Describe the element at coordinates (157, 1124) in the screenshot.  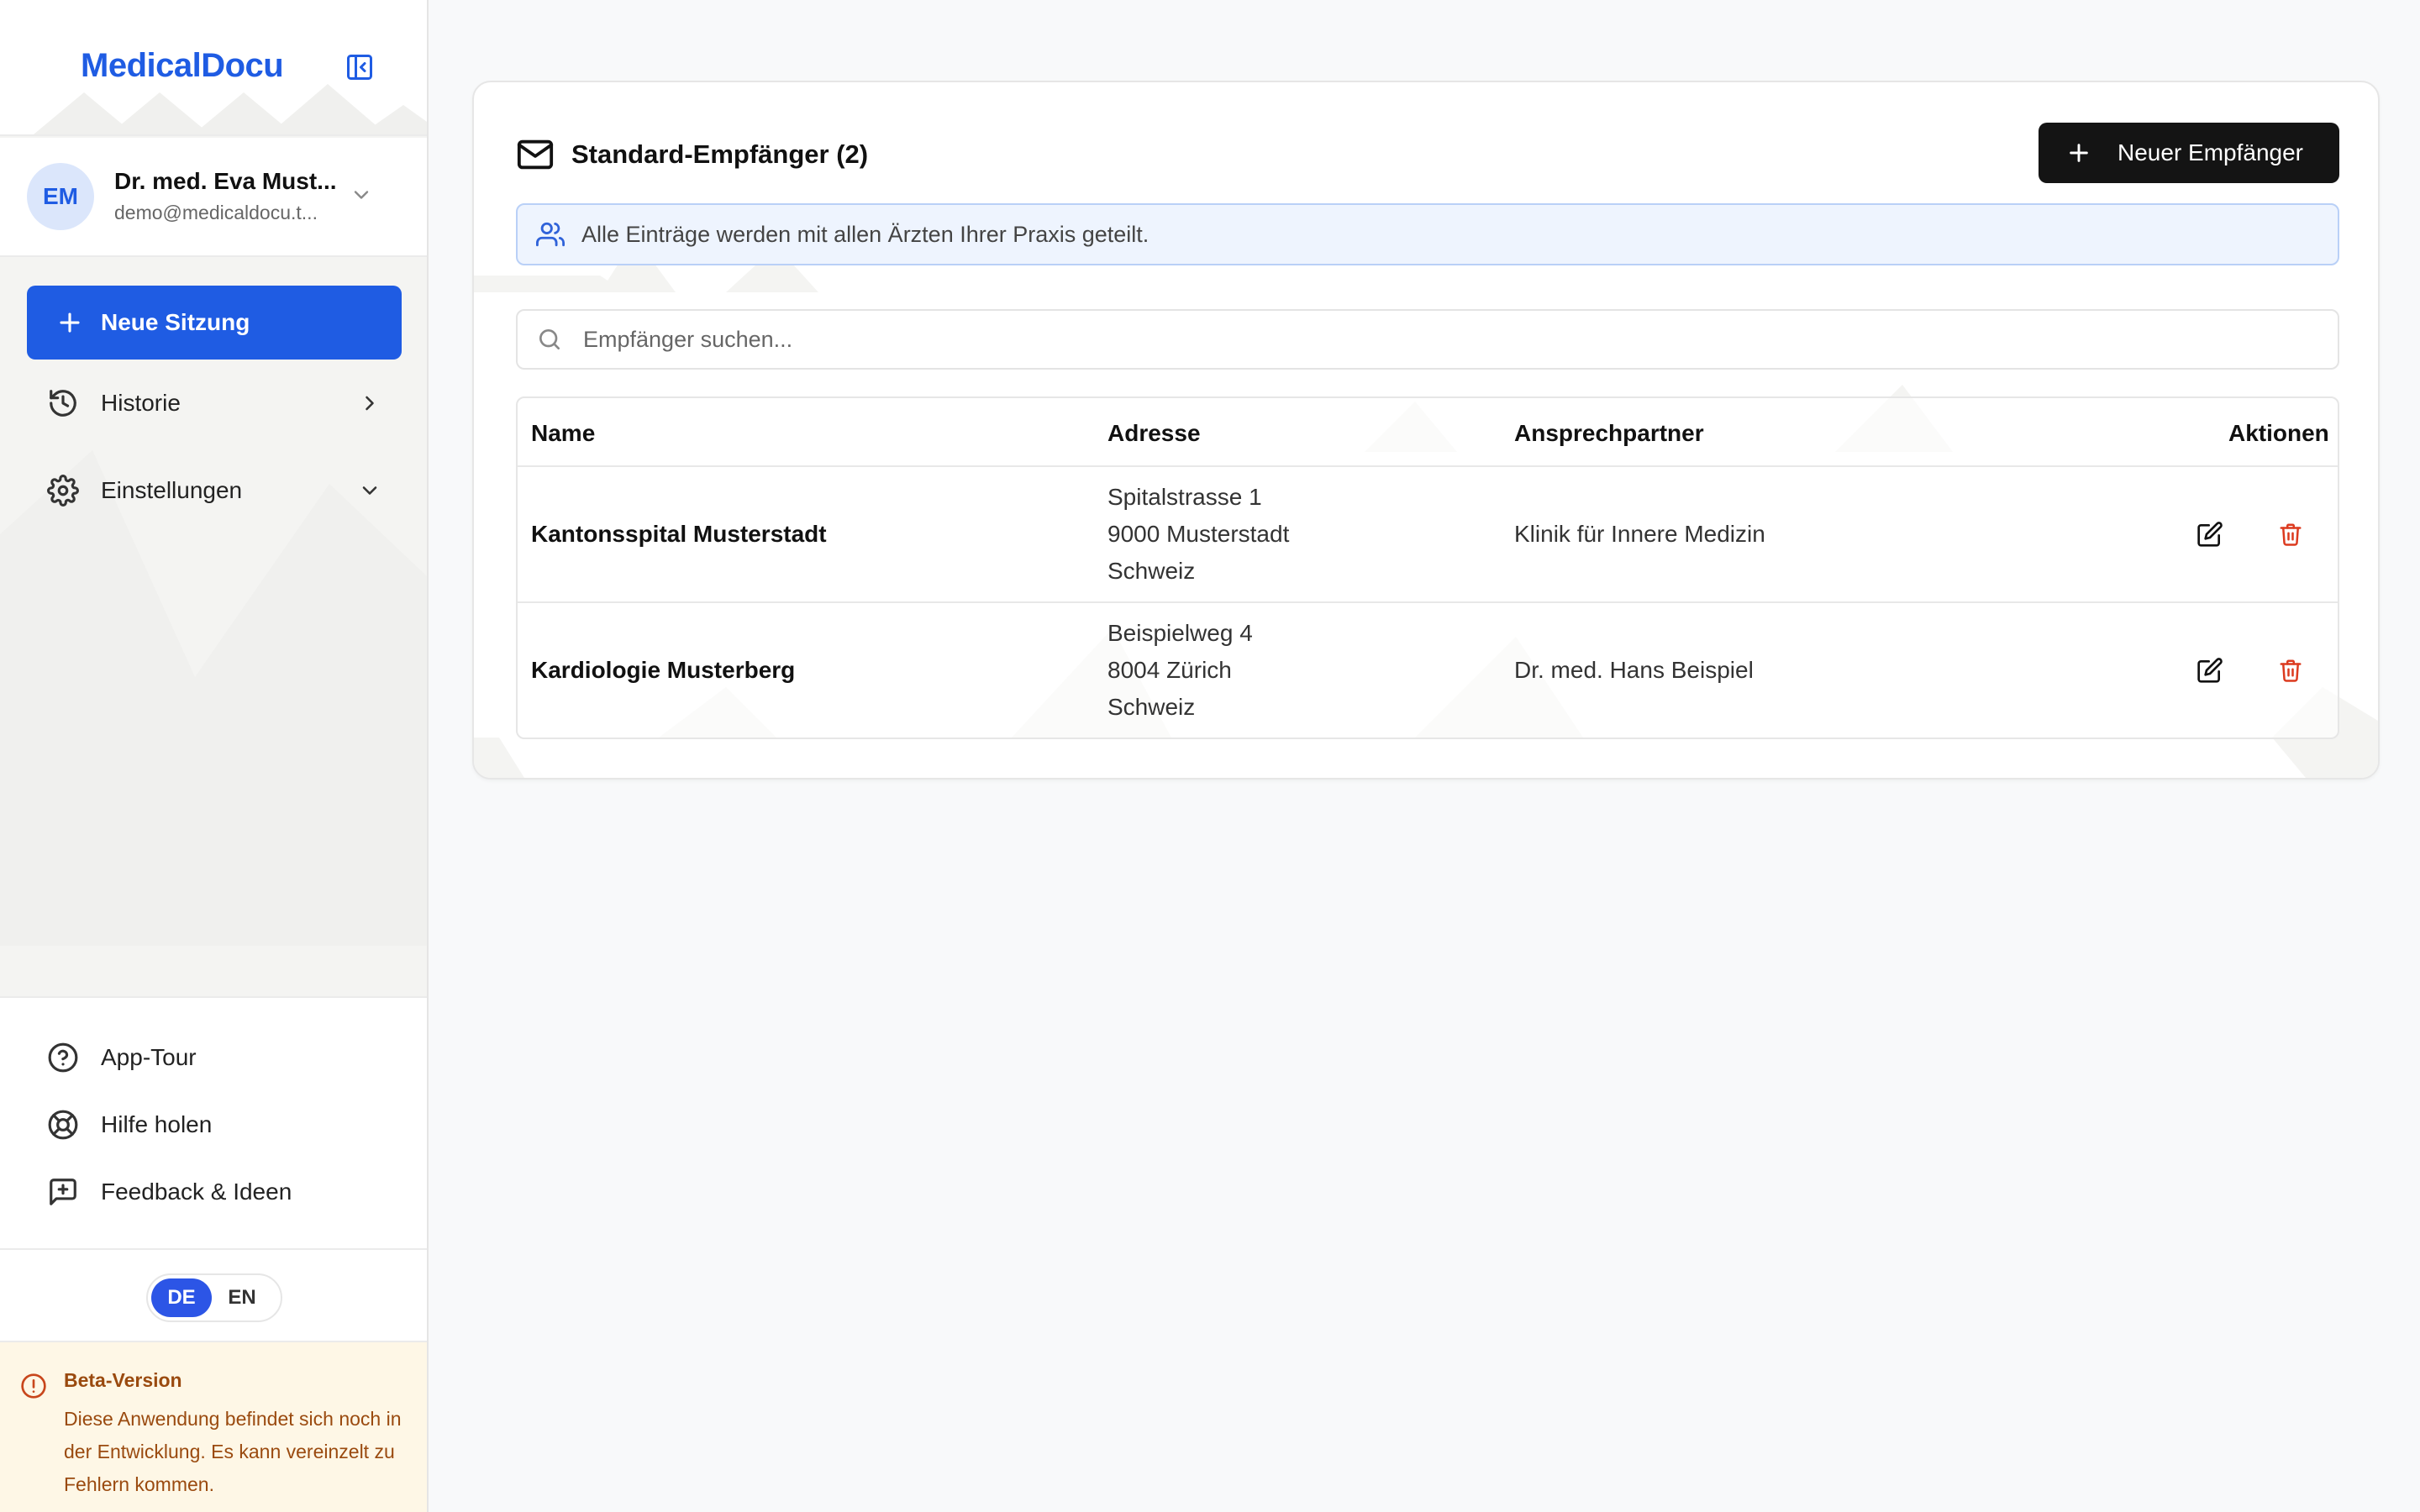
I see `get-help-label: Hilfe holen` at that location.